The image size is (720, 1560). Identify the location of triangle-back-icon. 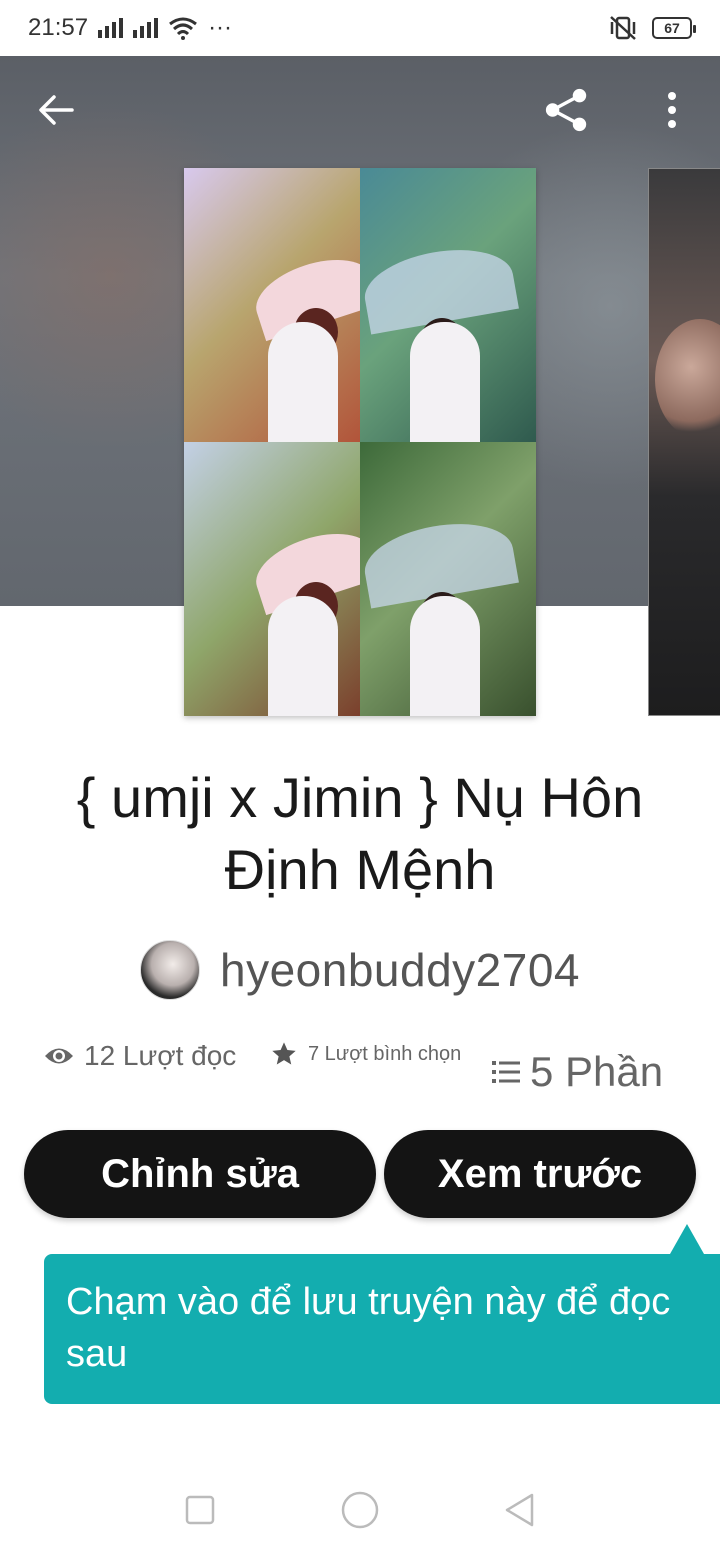
(519, 1510).